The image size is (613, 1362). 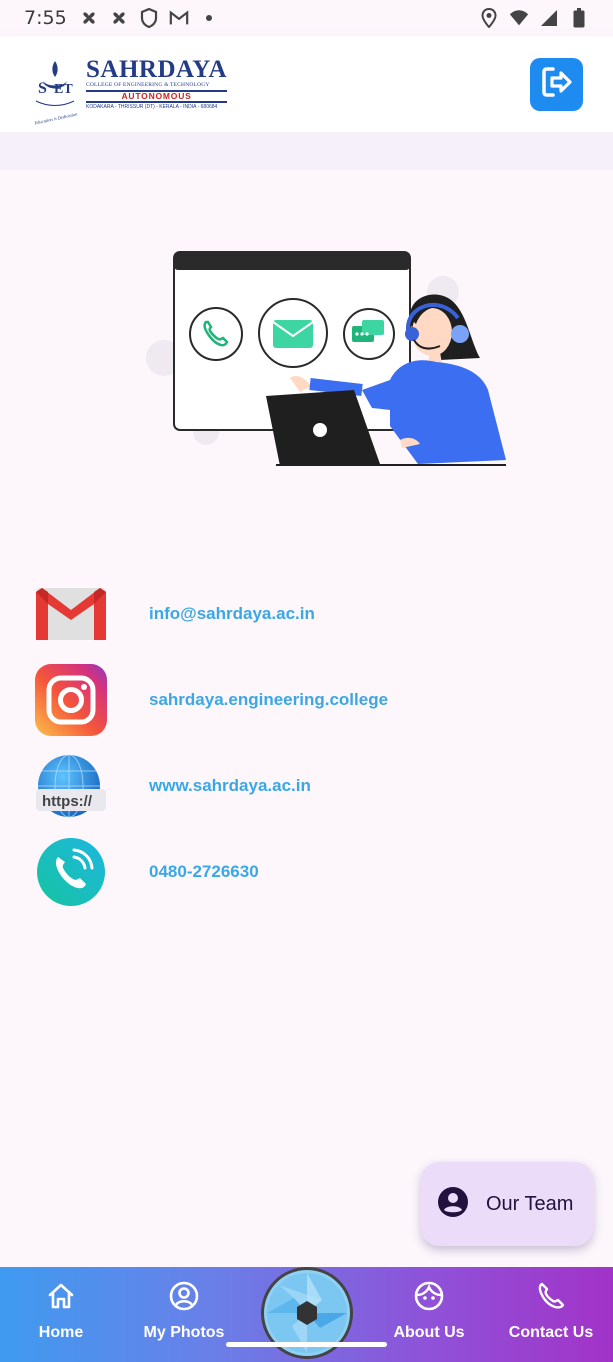 What do you see at coordinates (551, 1332) in the screenshot?
I see `nav-contact-us-label: Contact Us` at bounding box center [551, 1332].